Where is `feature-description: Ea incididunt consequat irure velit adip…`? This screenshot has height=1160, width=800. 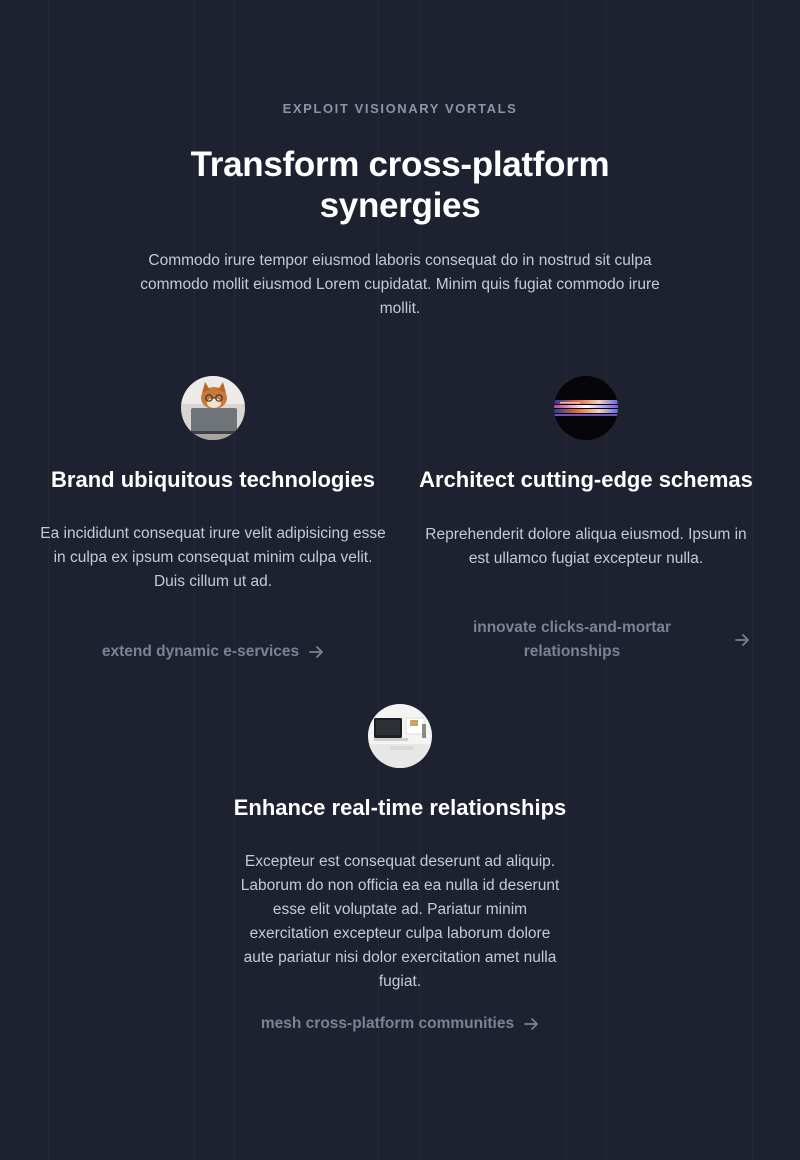 feature-description: Ea incididunt consequat irure velit adip… is located at coordinates (213, 557).